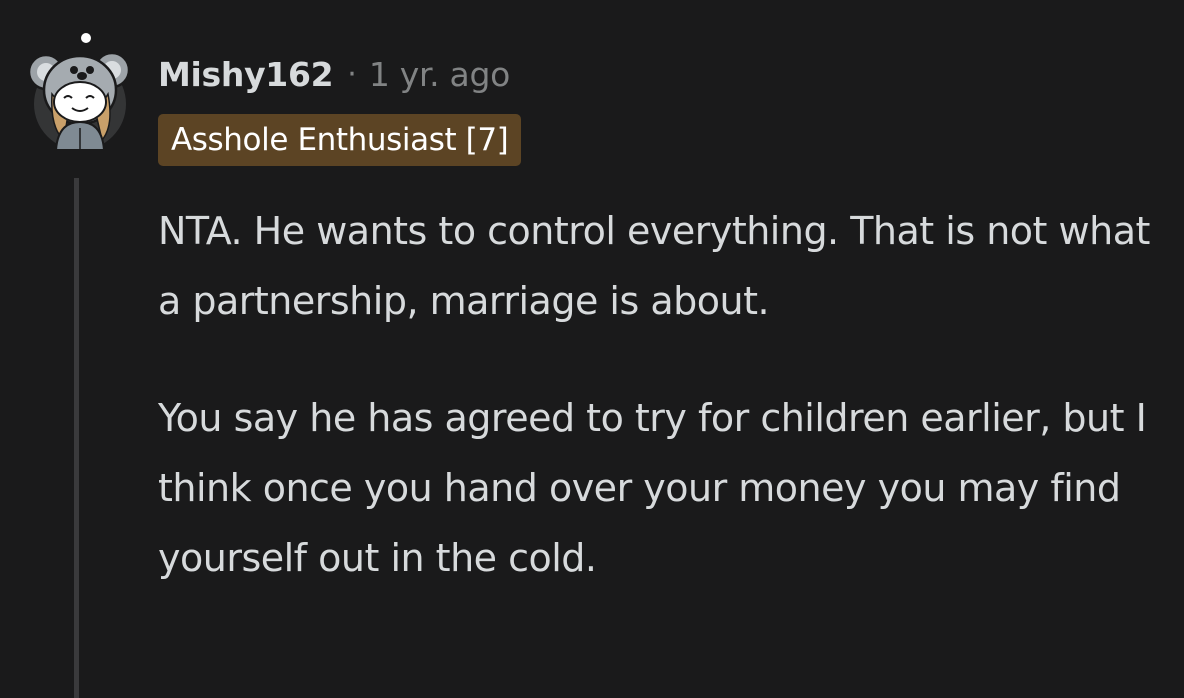  I want to click on thread-collapse-line, so click(76, 438).